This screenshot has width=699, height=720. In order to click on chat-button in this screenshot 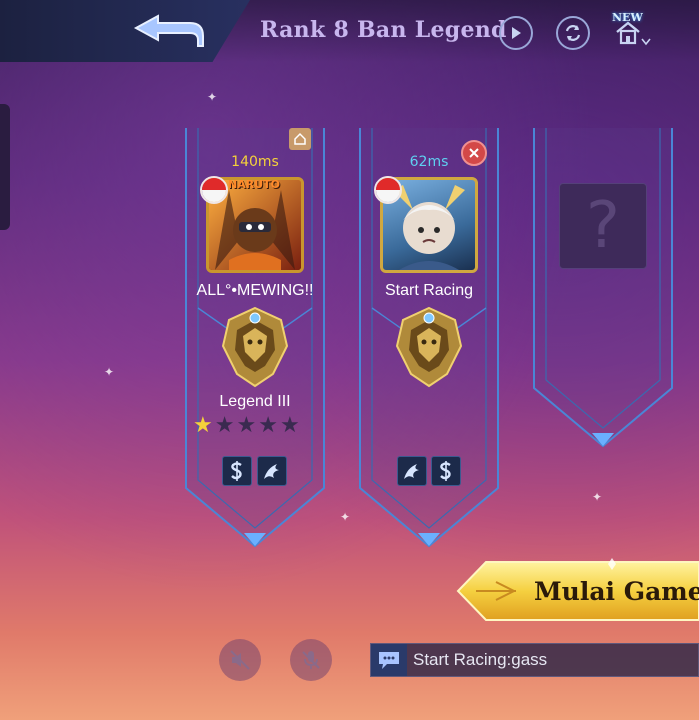, I will do `click(389, 660)`.